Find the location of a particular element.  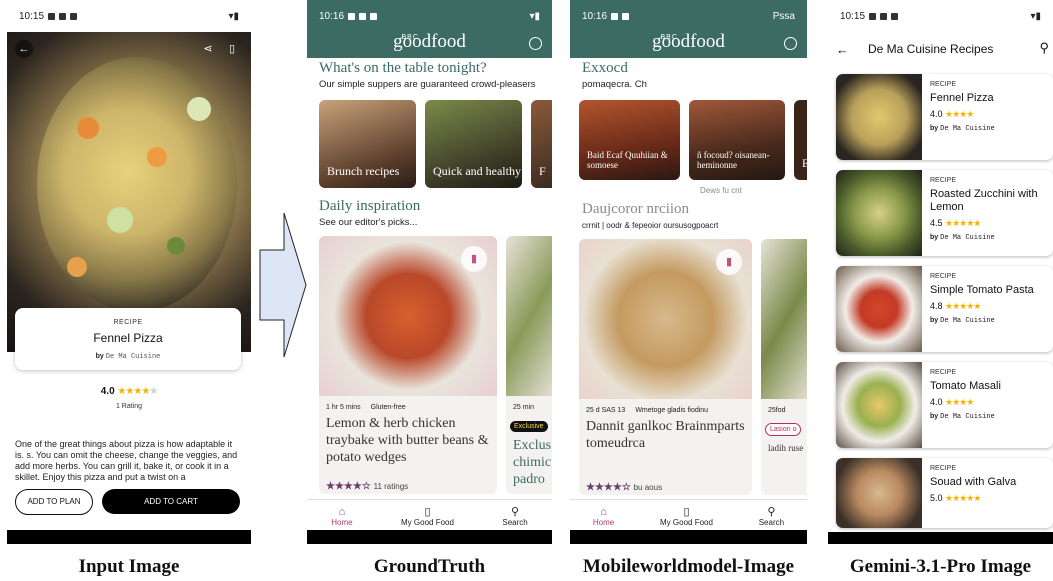

bookmark-icon: ▯ is located at coordinates (232, 49).